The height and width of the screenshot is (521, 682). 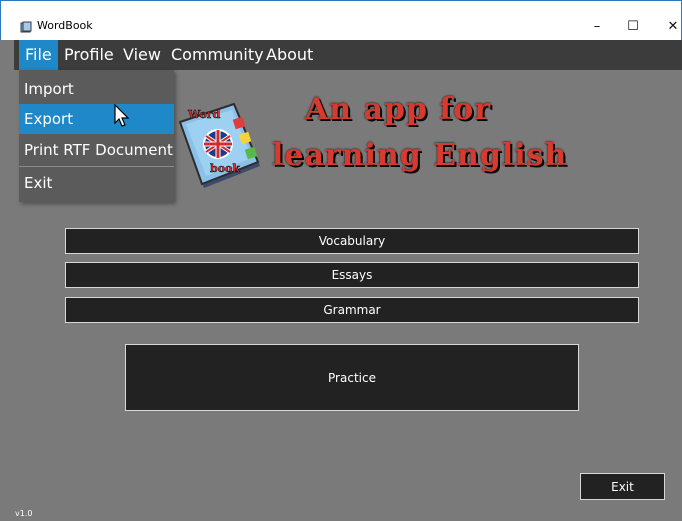 What do you see at coordinates (671, 26) in the screenshot?
I see `close-button: ✕` at bounding box center [671, 26].